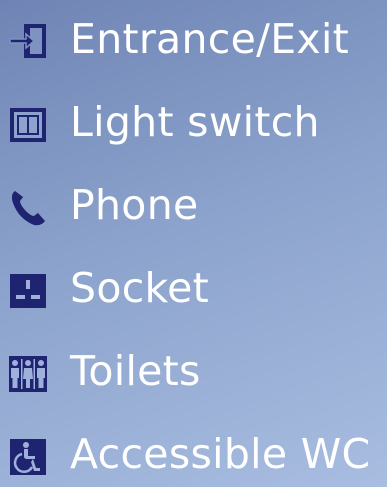 The height and width of the screenshot is (487, 387). Describe the element at coordinates (28, 42) in the screenshot. I see `door-exit-icon` at that location.